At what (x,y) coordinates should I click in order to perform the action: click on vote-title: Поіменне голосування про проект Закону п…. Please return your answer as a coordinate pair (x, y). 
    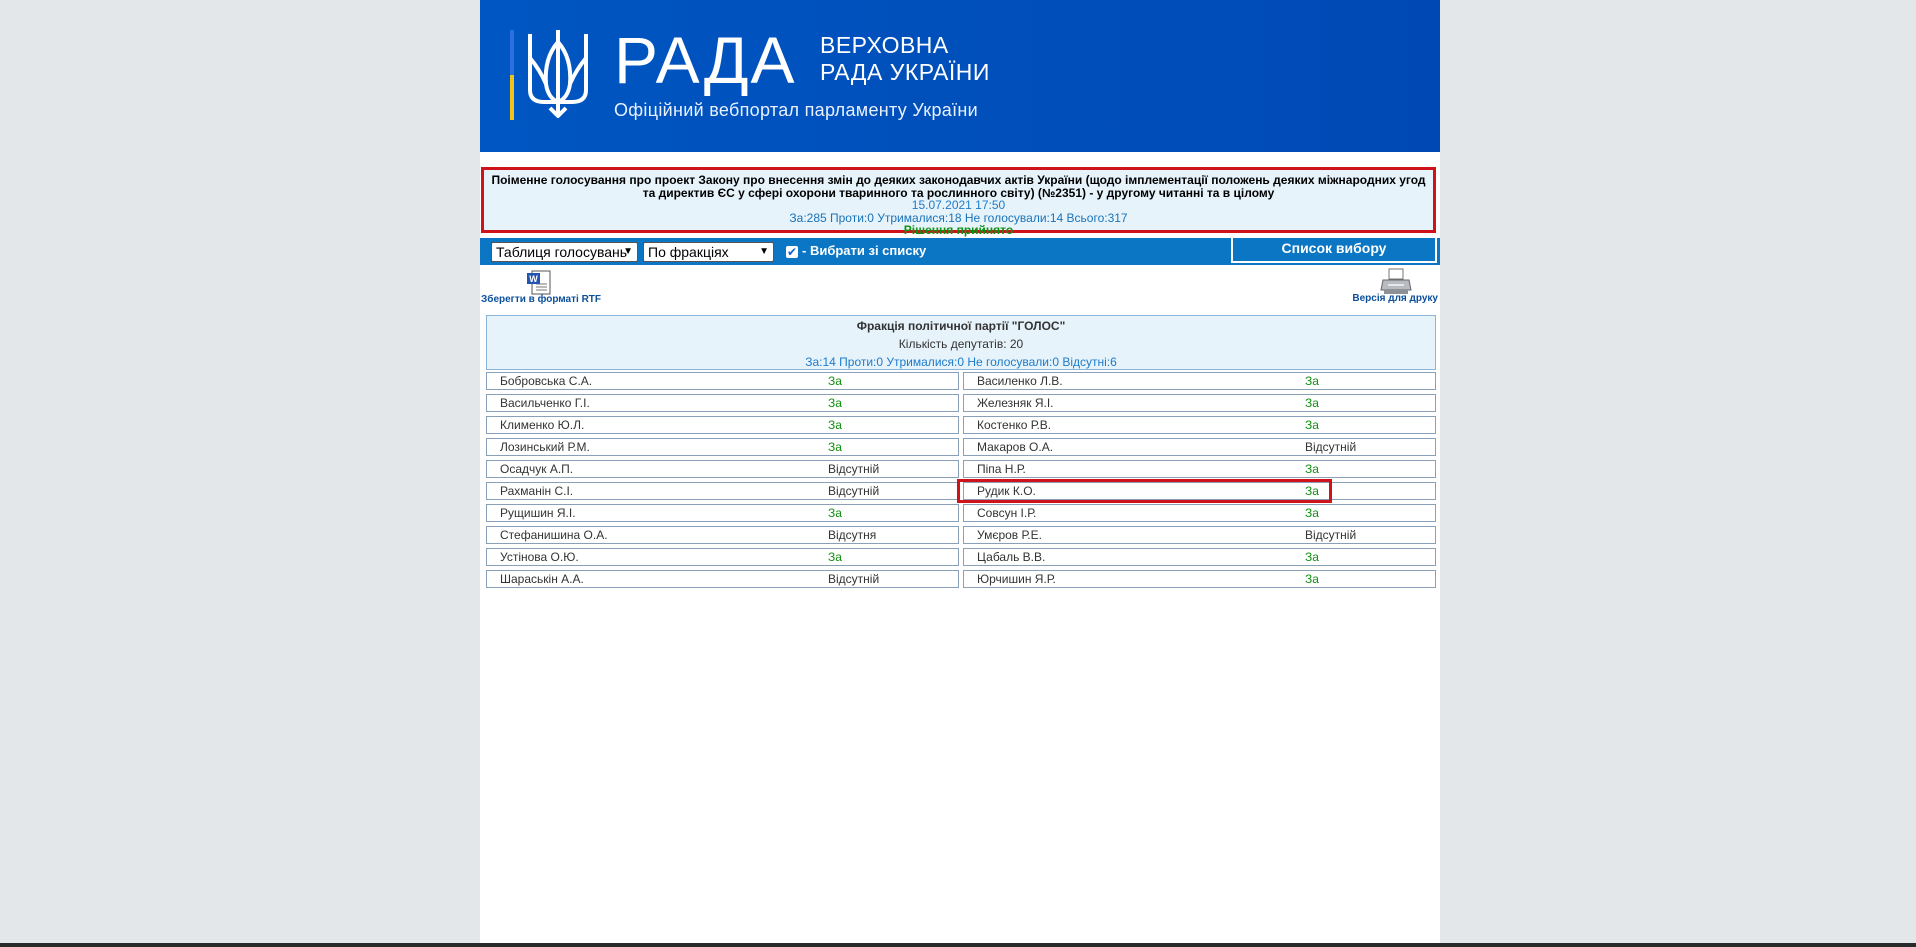
    Looking at the image, I should click on (958, 186).